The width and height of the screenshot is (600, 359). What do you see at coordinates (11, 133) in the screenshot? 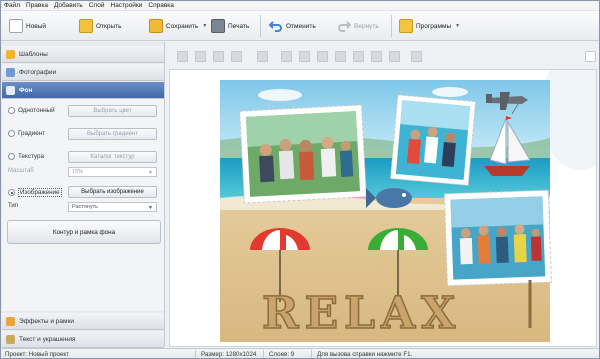
I see `radio-gradient` at bounding box center [11, 133].